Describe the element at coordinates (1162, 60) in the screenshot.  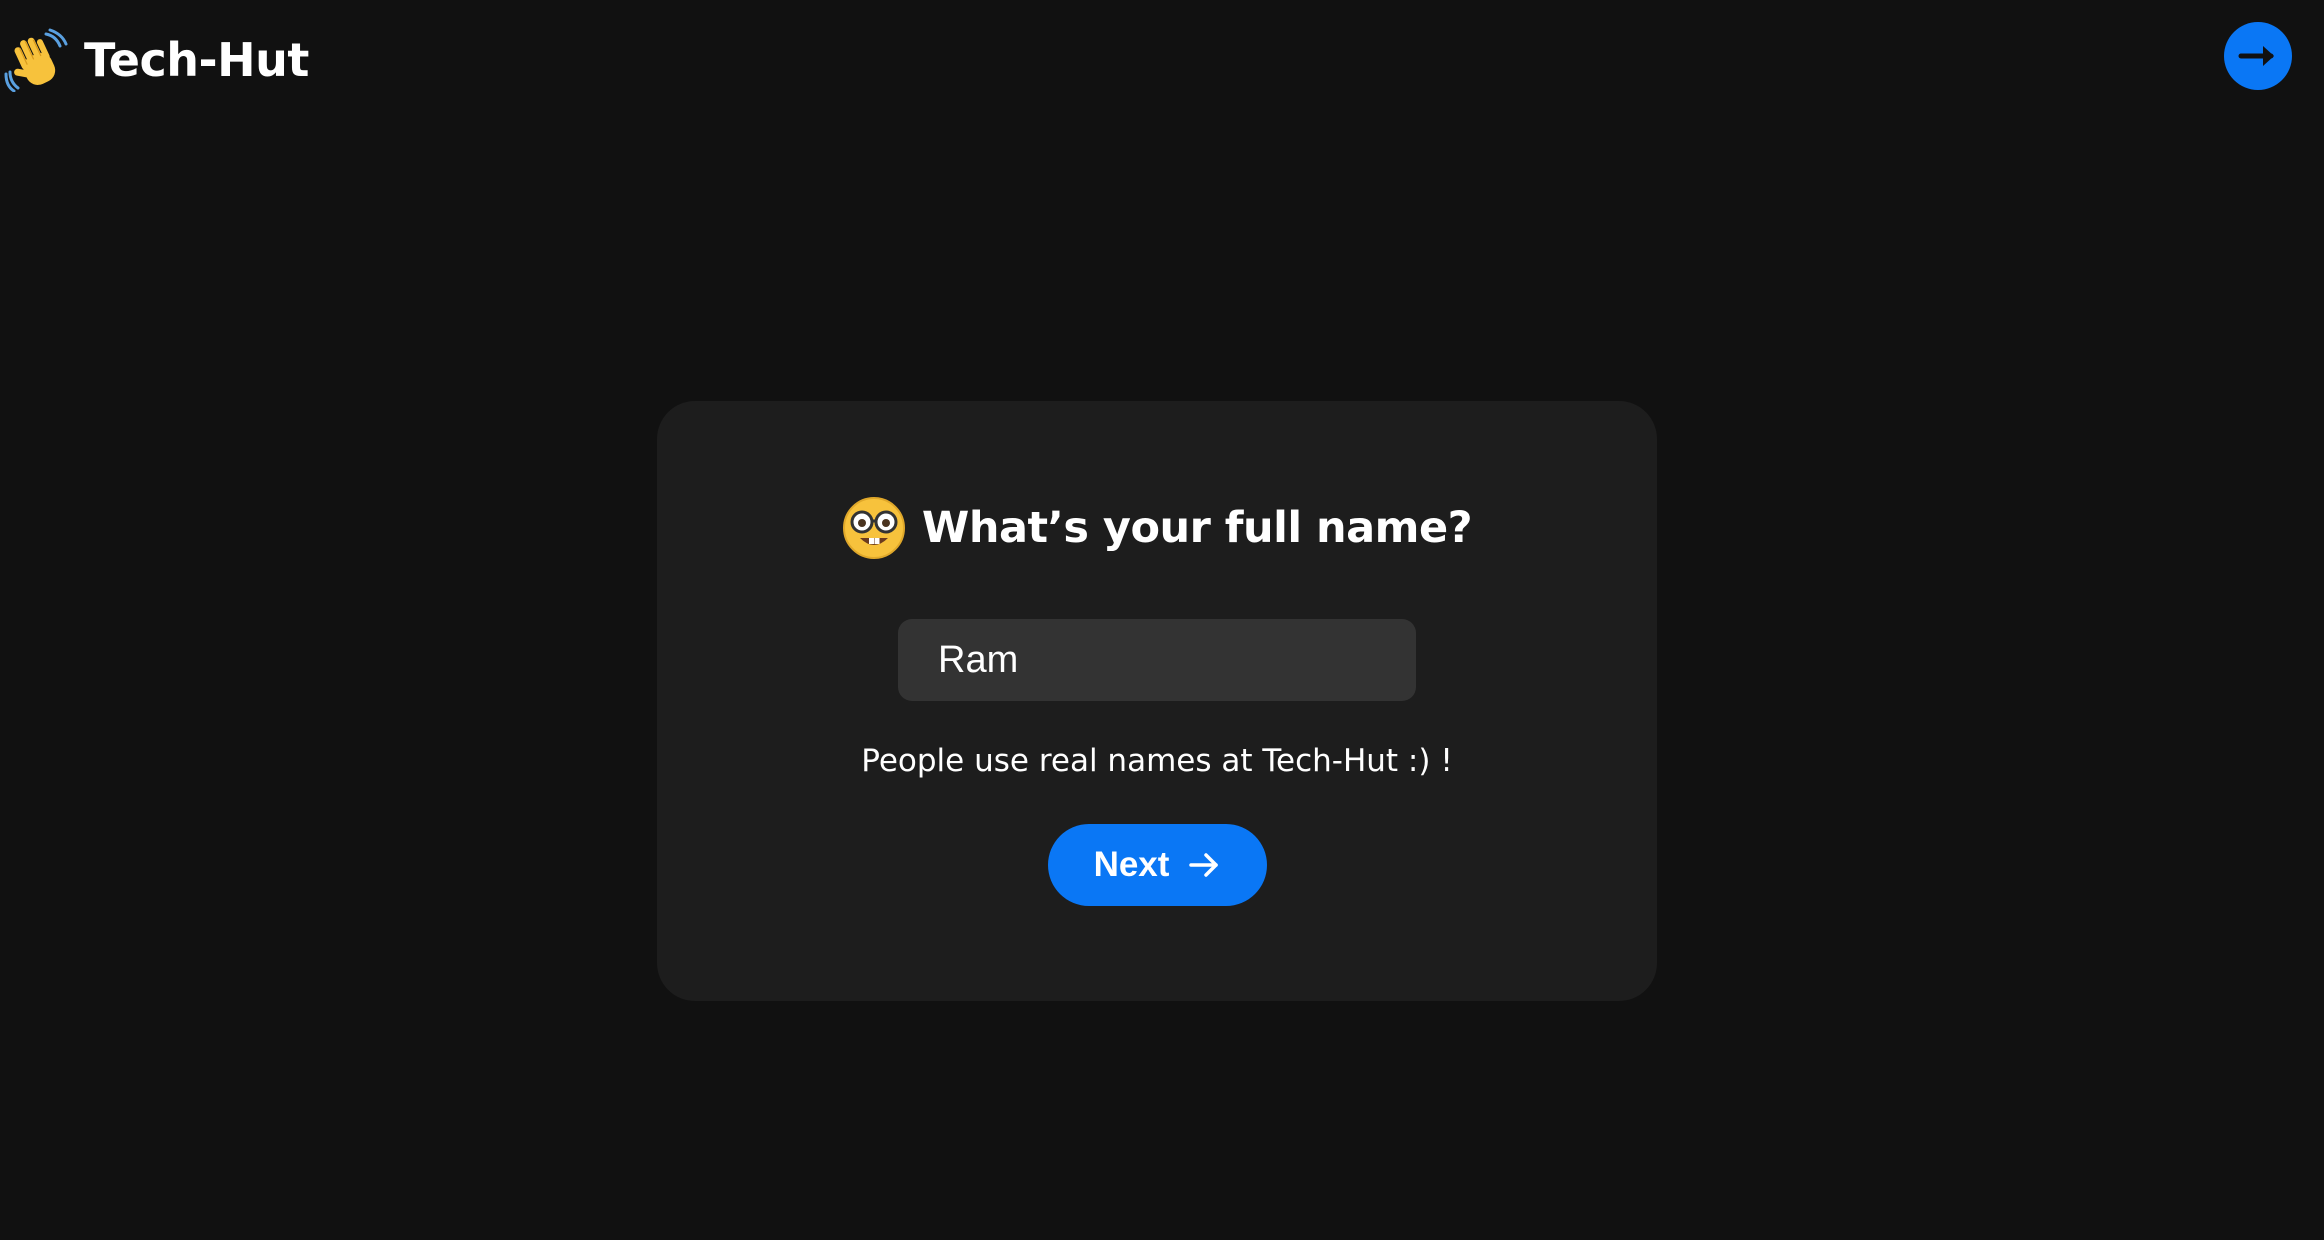
I see `header: Tech-Hut` at that location.